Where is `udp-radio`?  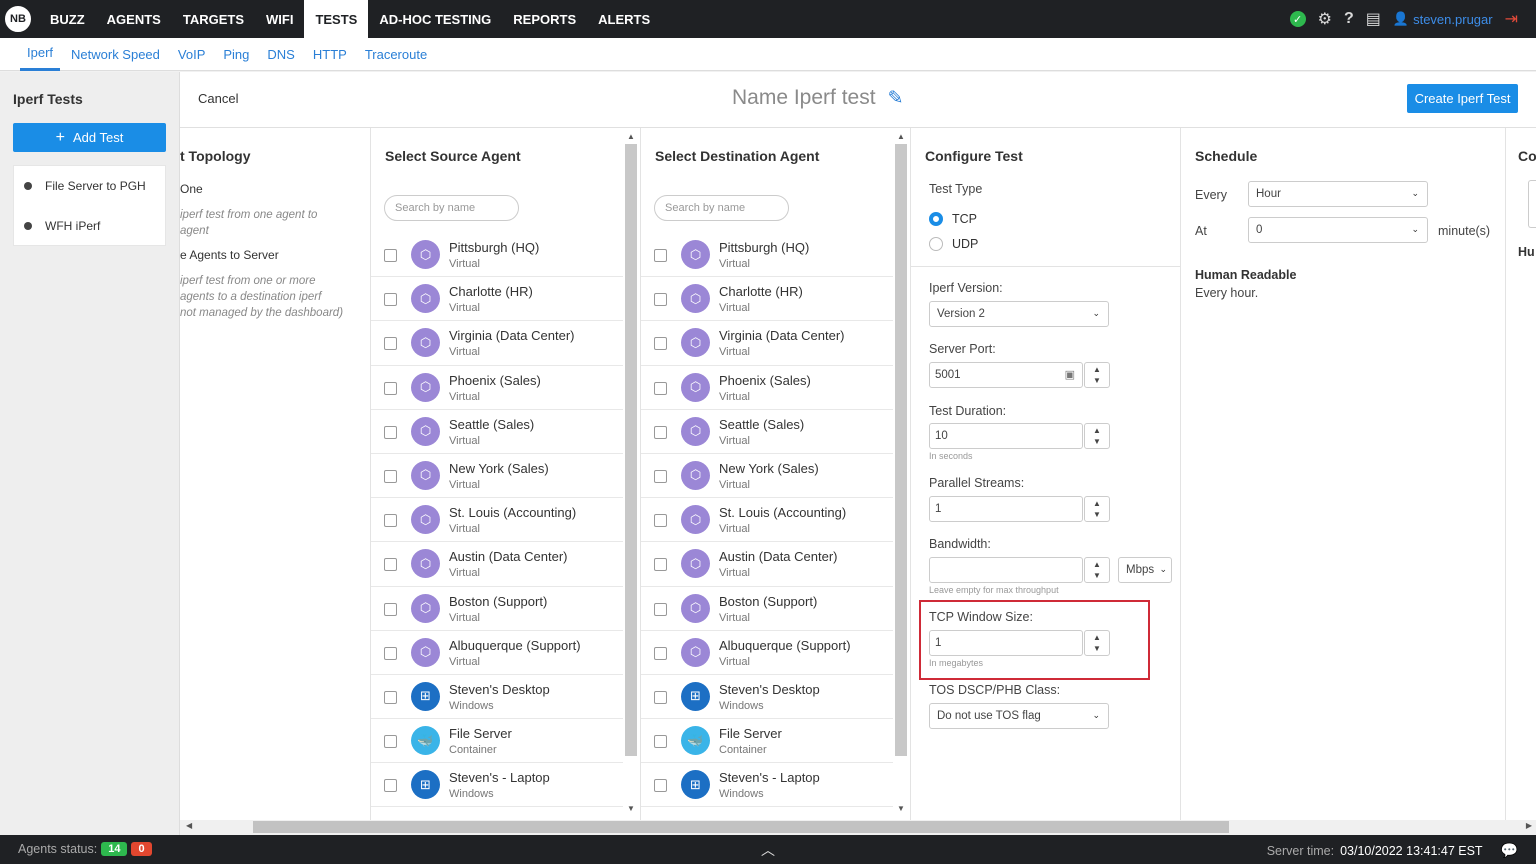 udp-radio is located at coordinates (936, 244).